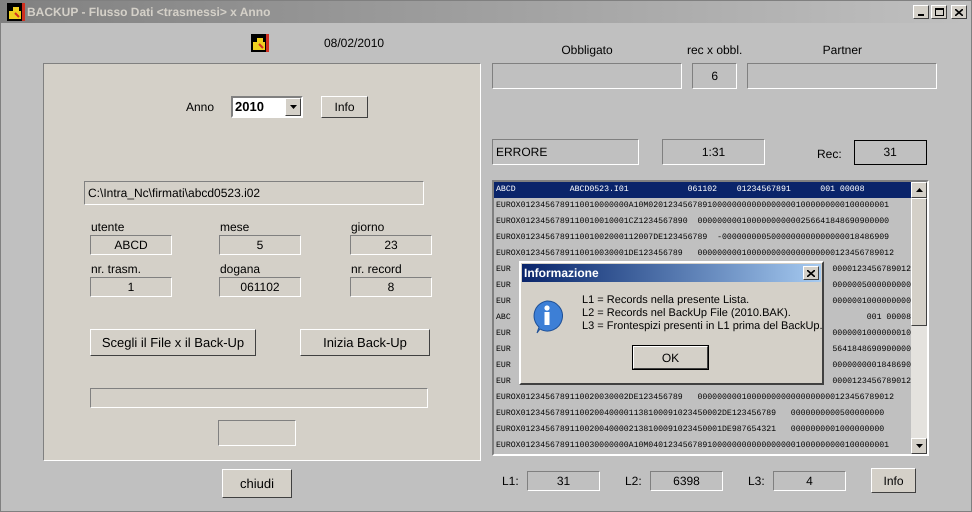 This screenshot has width=972, height=512. What do you see at coordinates (260, 287) in the screenshot?
I see `text-field: 061102` at bounding box center [260, 287].